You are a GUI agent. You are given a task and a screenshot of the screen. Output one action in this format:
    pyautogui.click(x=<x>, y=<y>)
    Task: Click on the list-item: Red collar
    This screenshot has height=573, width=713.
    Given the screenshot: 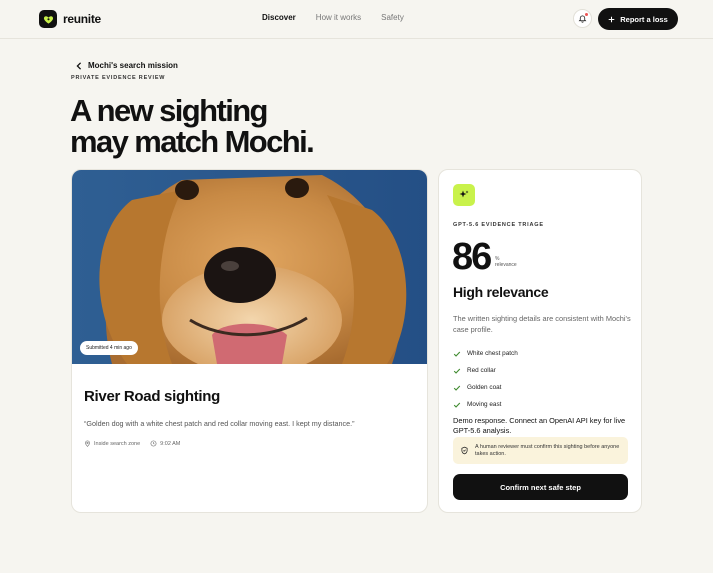 What is the action you would take?
    pyautogui.click(x=485, y=370)
    